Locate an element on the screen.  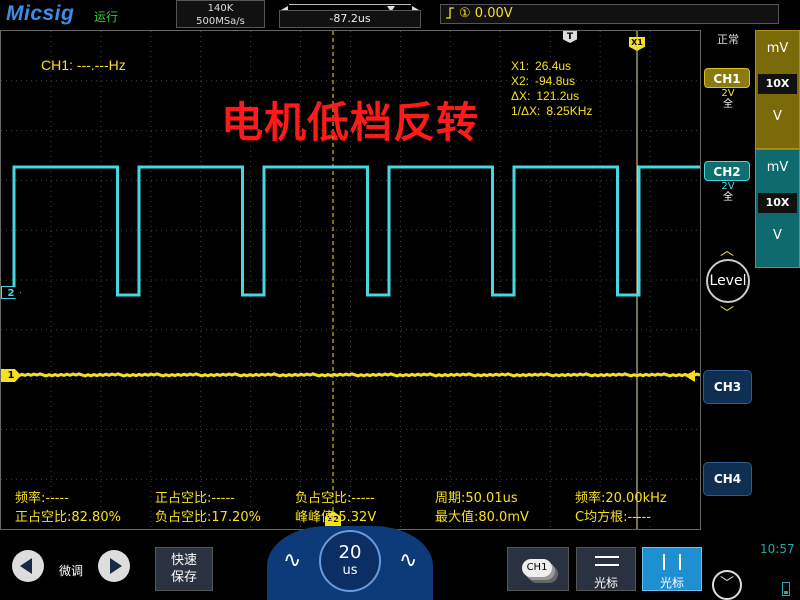
ch1-scale-down: V is located at coordinates (777, 116).